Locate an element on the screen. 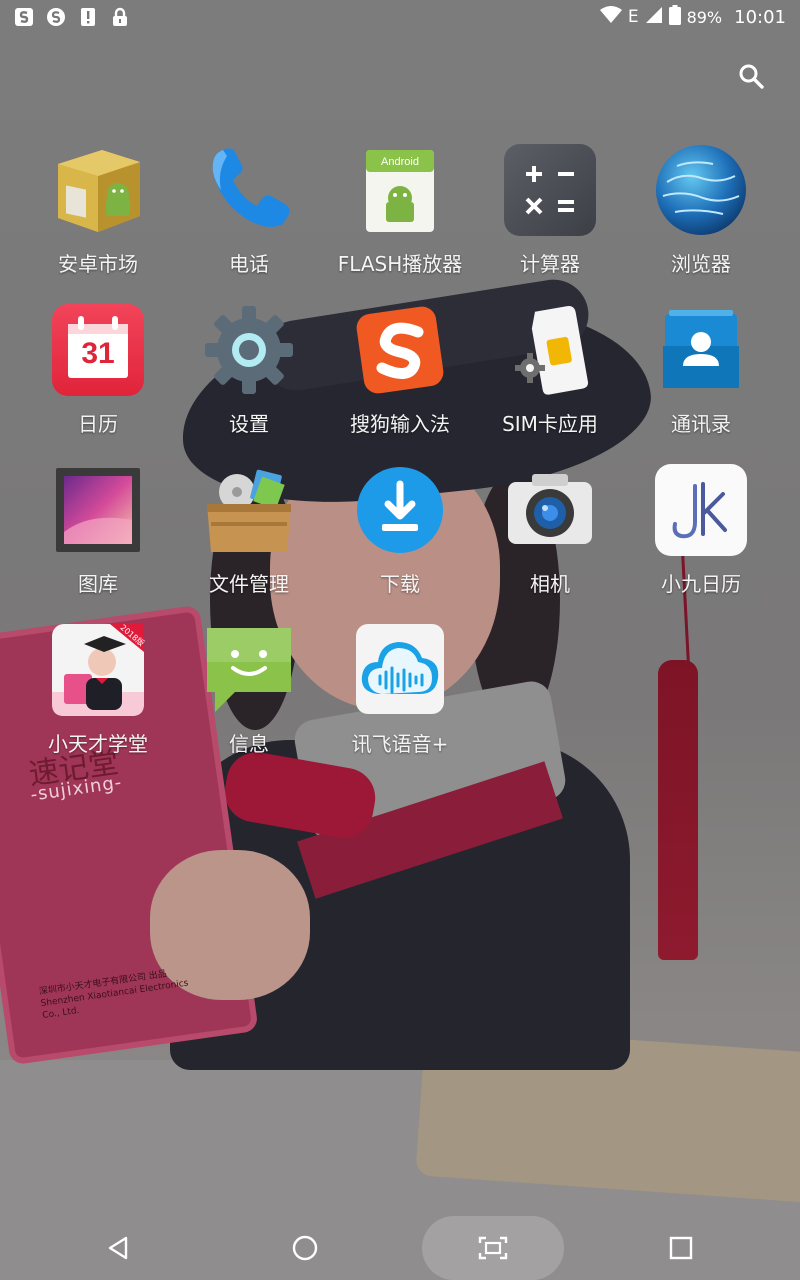 The width and height of the screenshot is (800, 1280). app-label: 安卓市场 is located at coordinates (98, 264).